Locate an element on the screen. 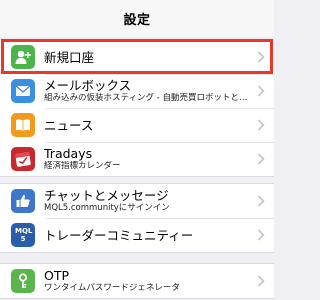 The width and height of the screenshot is (320, 300). row-traders-community: MQL 5 トレーダーコミュニティー is located at coordinates (137, 235).